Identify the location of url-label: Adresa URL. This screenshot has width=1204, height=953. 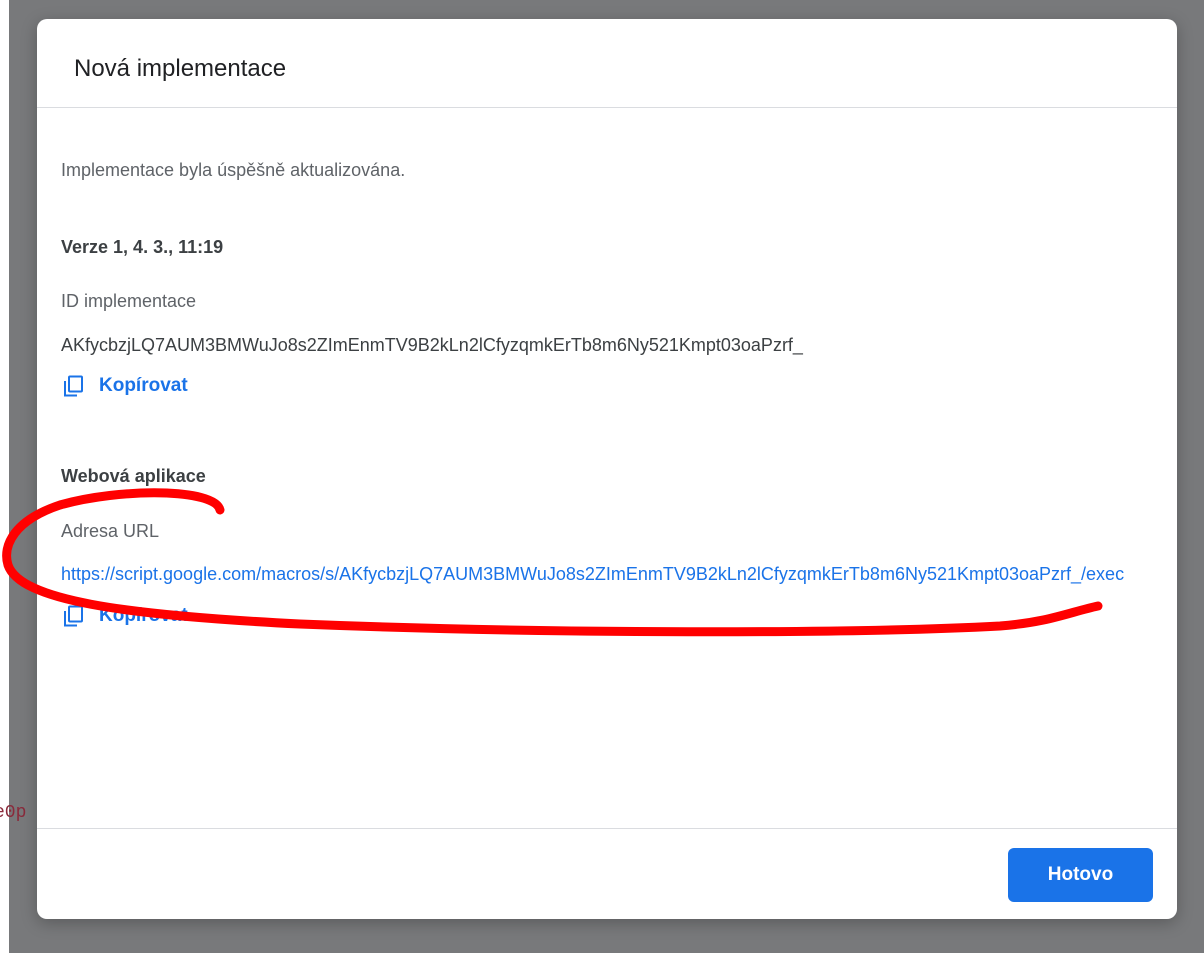
(110, 531).